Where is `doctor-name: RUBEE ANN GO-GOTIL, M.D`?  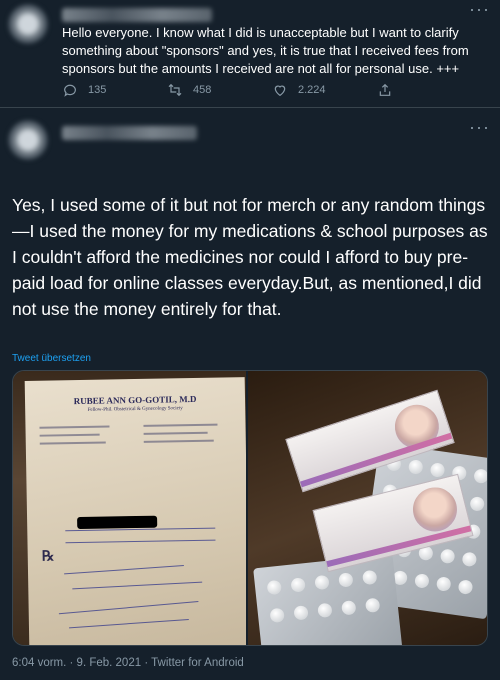 doctor-name: RUBEE ANN GO-GOTIL, M.D is located at coordinates (135, 400).